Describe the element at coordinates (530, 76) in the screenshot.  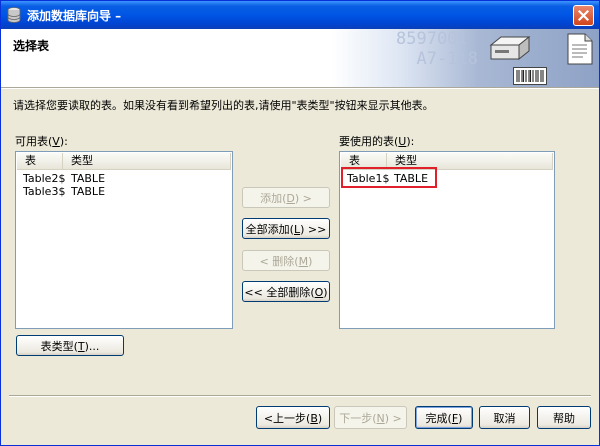
I see `barcode-icon` at that location.